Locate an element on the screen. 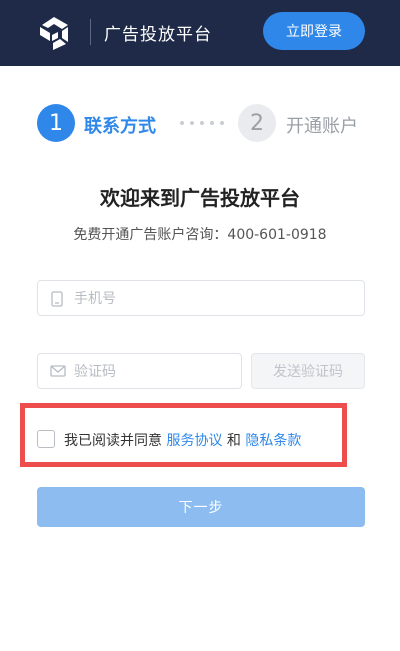  top-header: 广告投放平台 立即登录 is located at coordinates (200, 33).